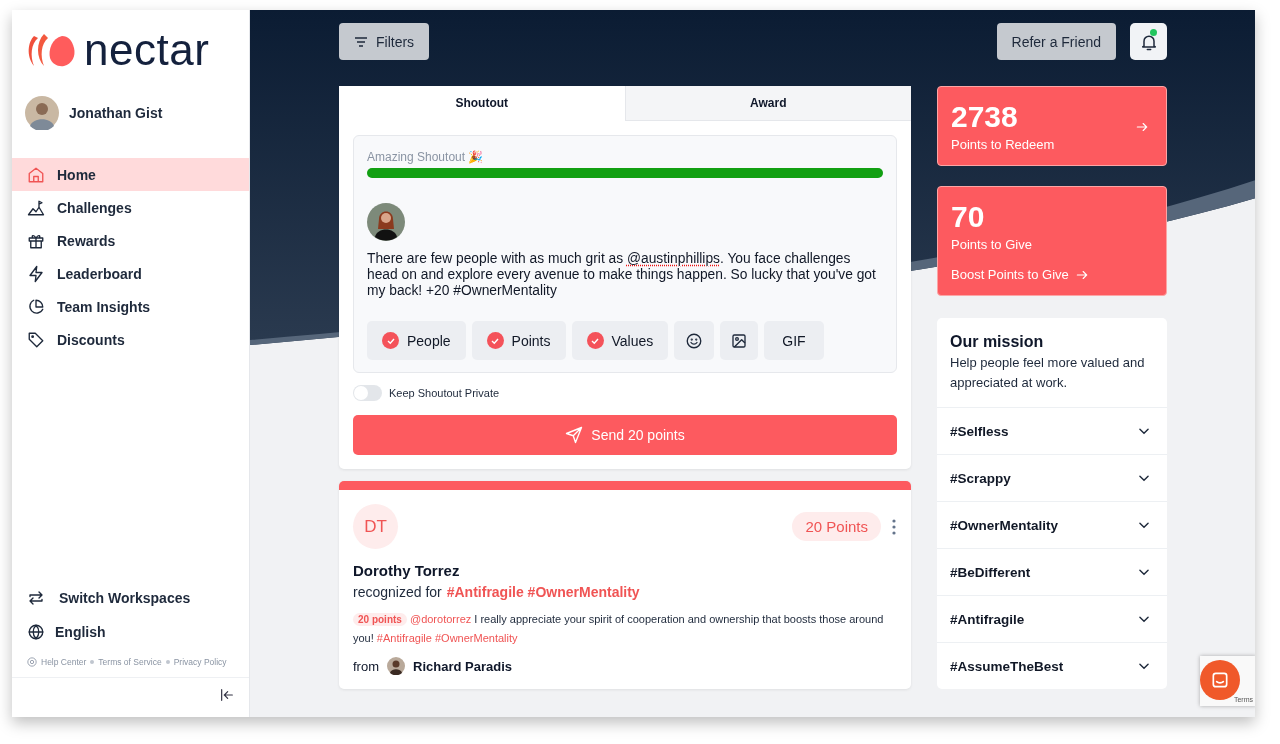  What do you see at coordinates (968, 217) in the screenshot?
I see `points-value: 70` at bounding box center [968, 217].